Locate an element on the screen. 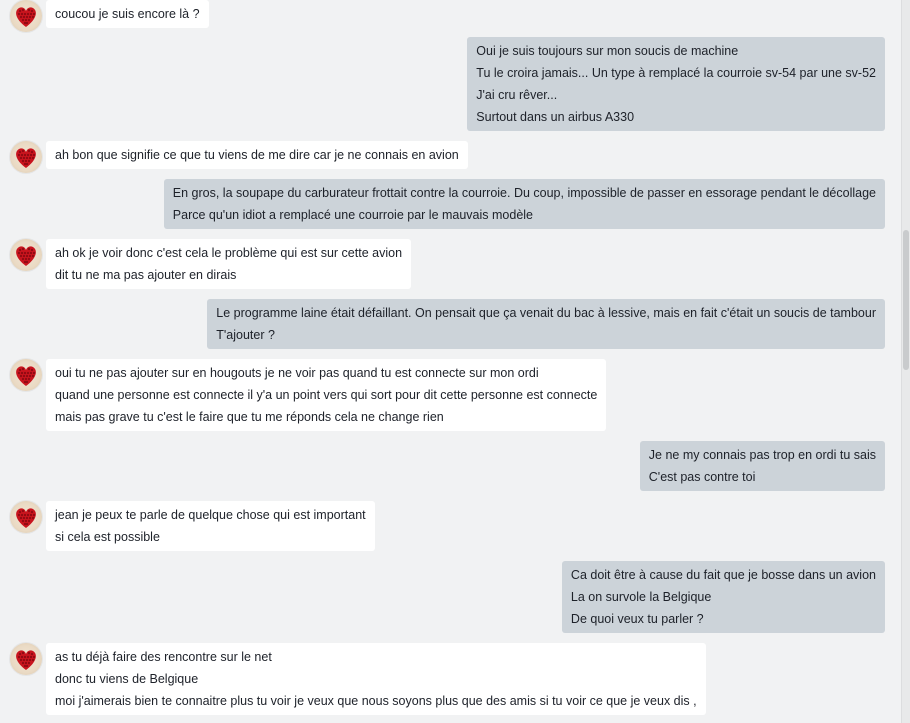 This screenshot has width=910, height=723. message-line: T'ajouter ? is located at coordinates (245, 335).